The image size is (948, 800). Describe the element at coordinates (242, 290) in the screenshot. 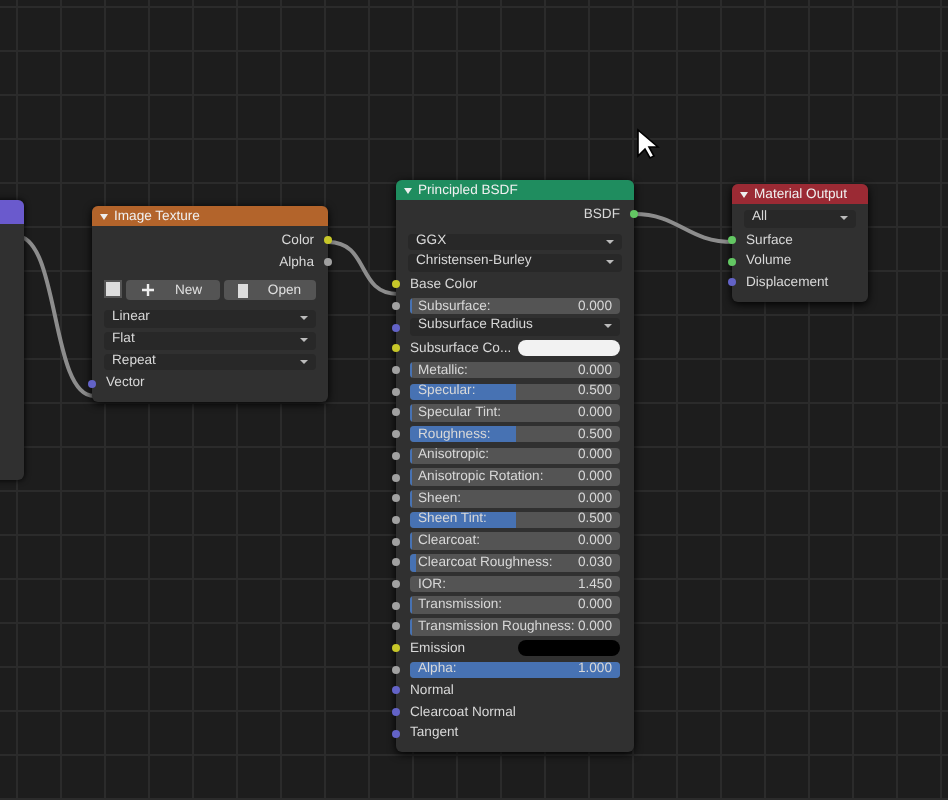

I see `document-icon` at that location.